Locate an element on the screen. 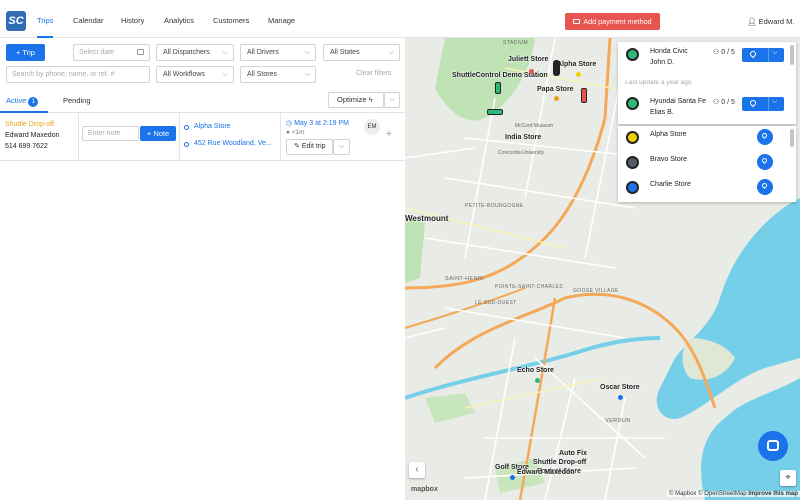 The image size is (800, 500). nav-customers: Customers is located at coordinates (231, 20).